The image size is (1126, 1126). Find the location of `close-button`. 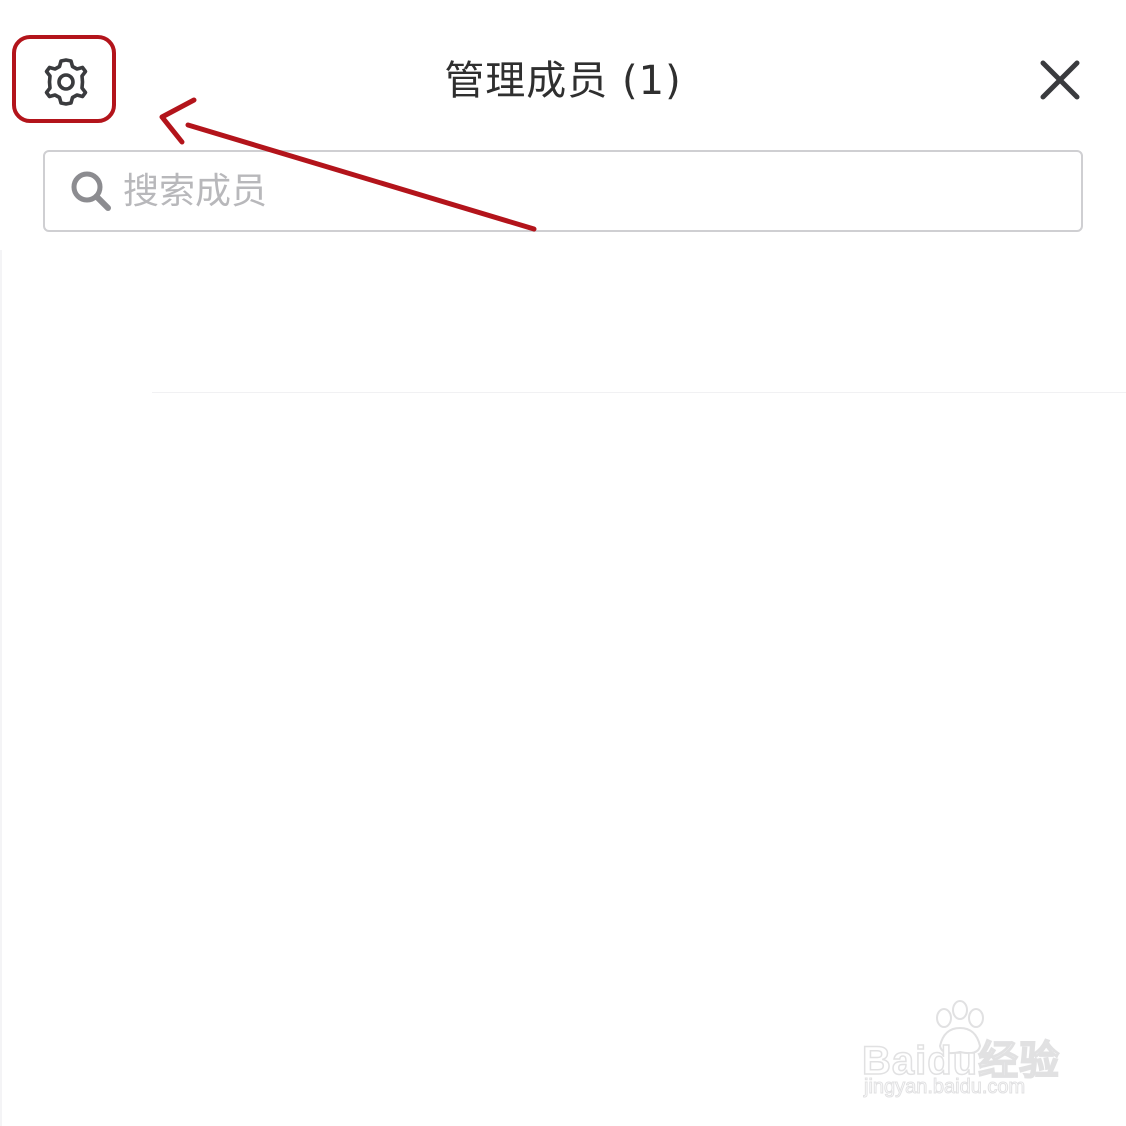

close-button is located at coordinates (1060, 80).